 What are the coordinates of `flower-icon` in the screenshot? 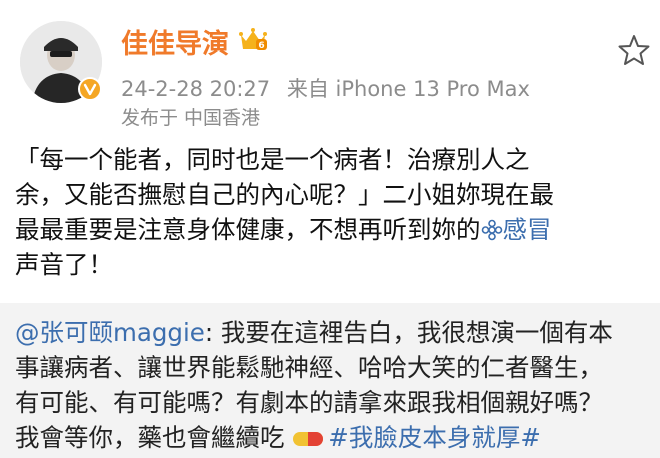 It's located at (491, 230).